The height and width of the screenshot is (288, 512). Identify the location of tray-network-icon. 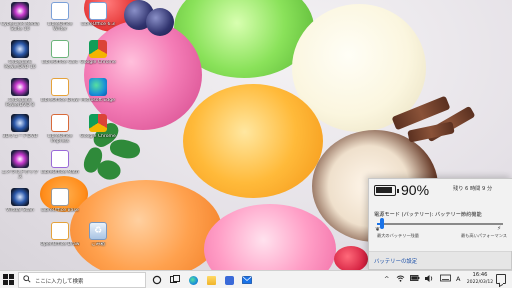
(400, 279).